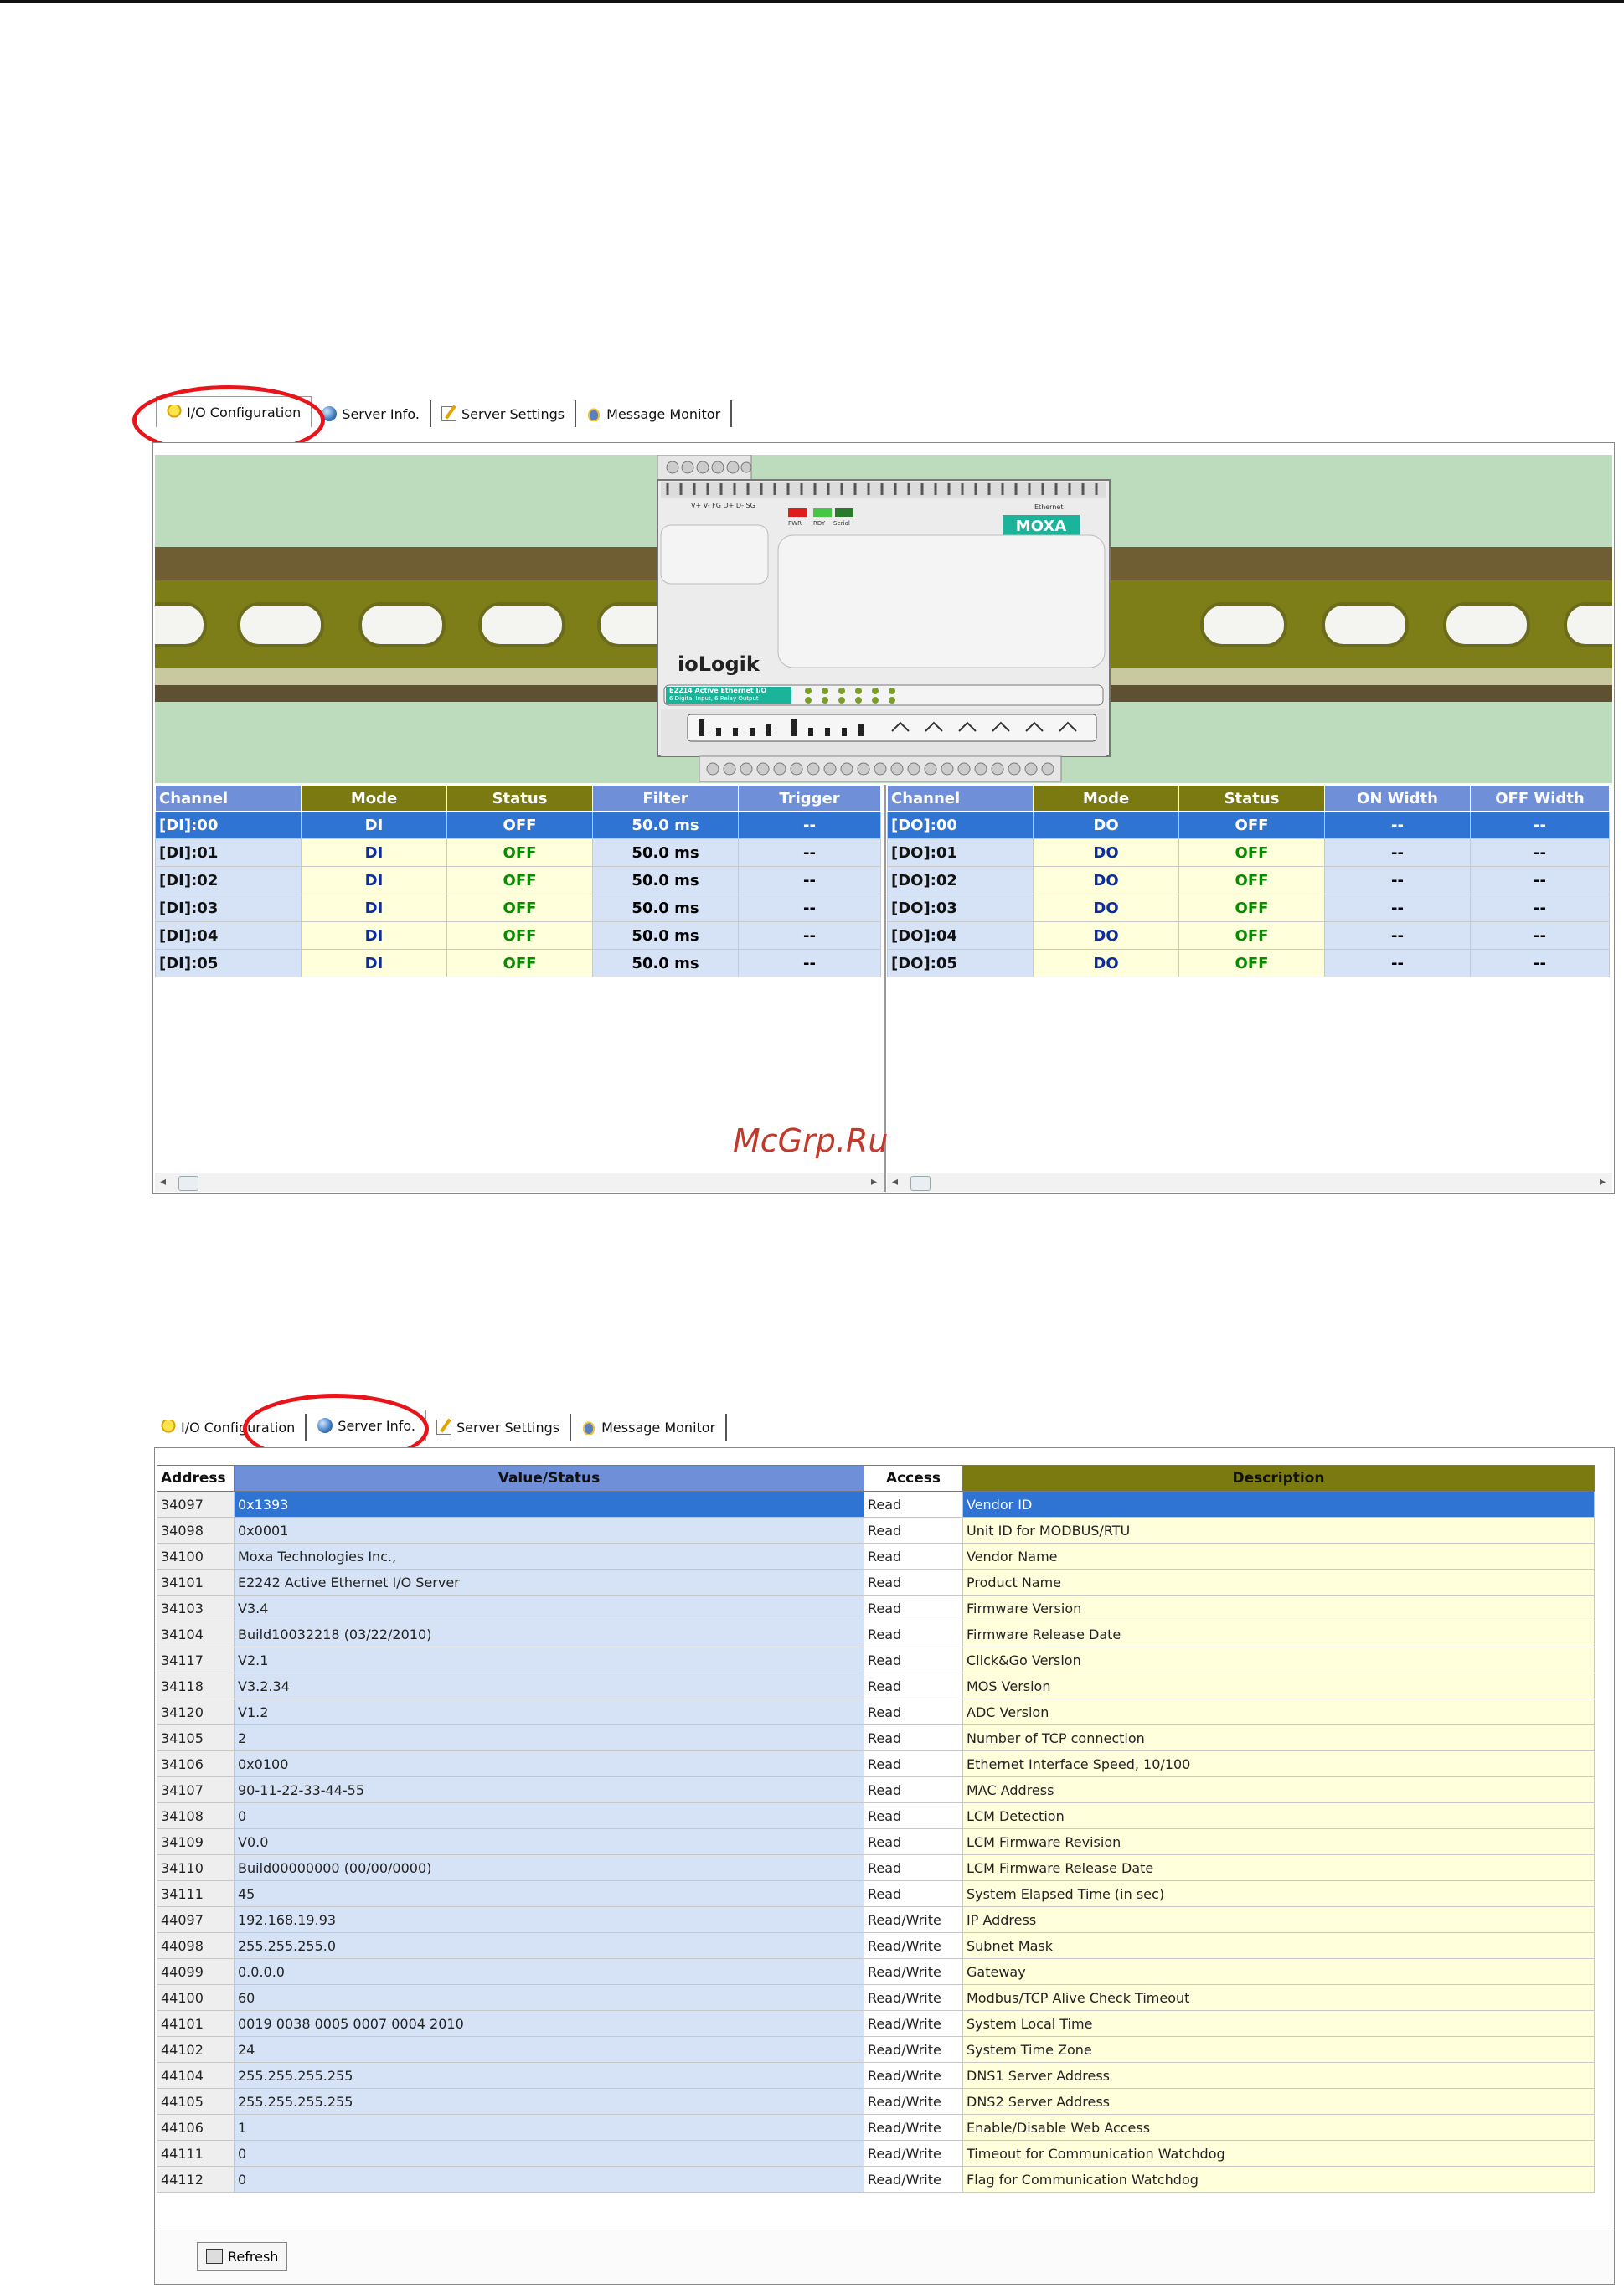 Image resolution: width=1624 pixels, height=2289 pixels. What do you see at coordinates (196, 1478) in the screenshot?
I see `header-address: Address` at bounding box center [196, 1478].